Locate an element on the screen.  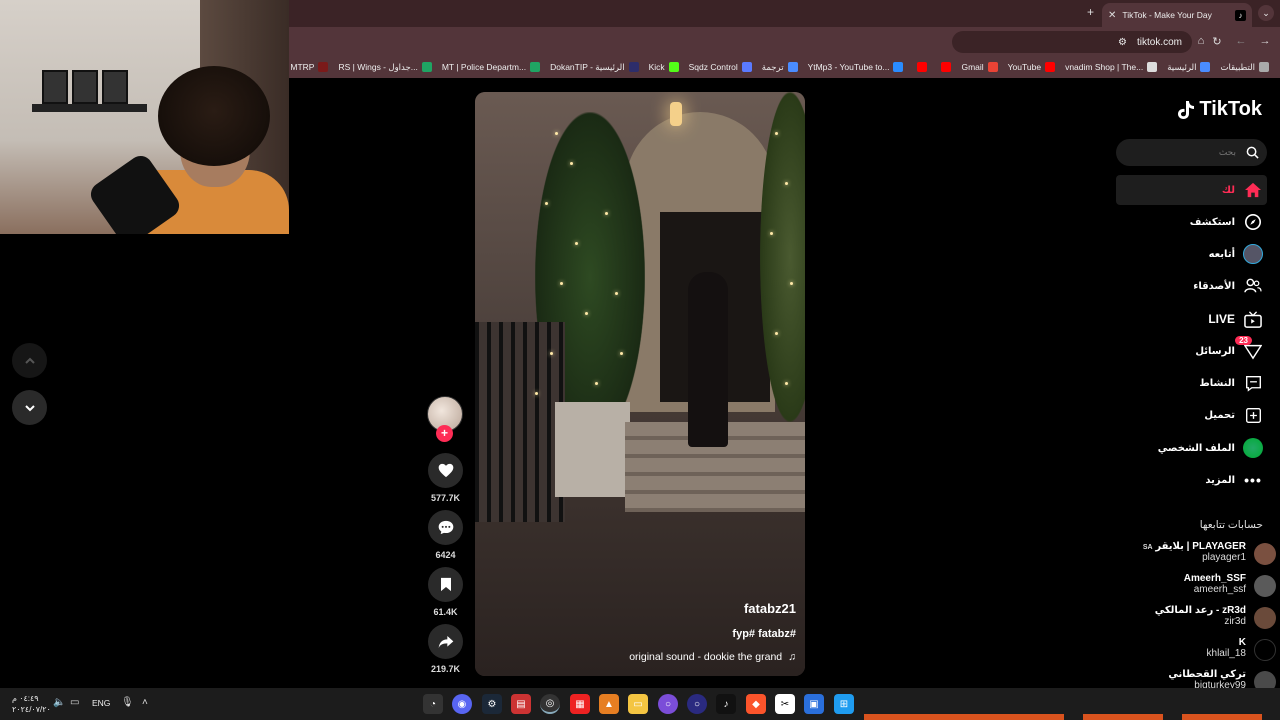
microphone-icon: 🎙 is located at coordinates (127, 702).